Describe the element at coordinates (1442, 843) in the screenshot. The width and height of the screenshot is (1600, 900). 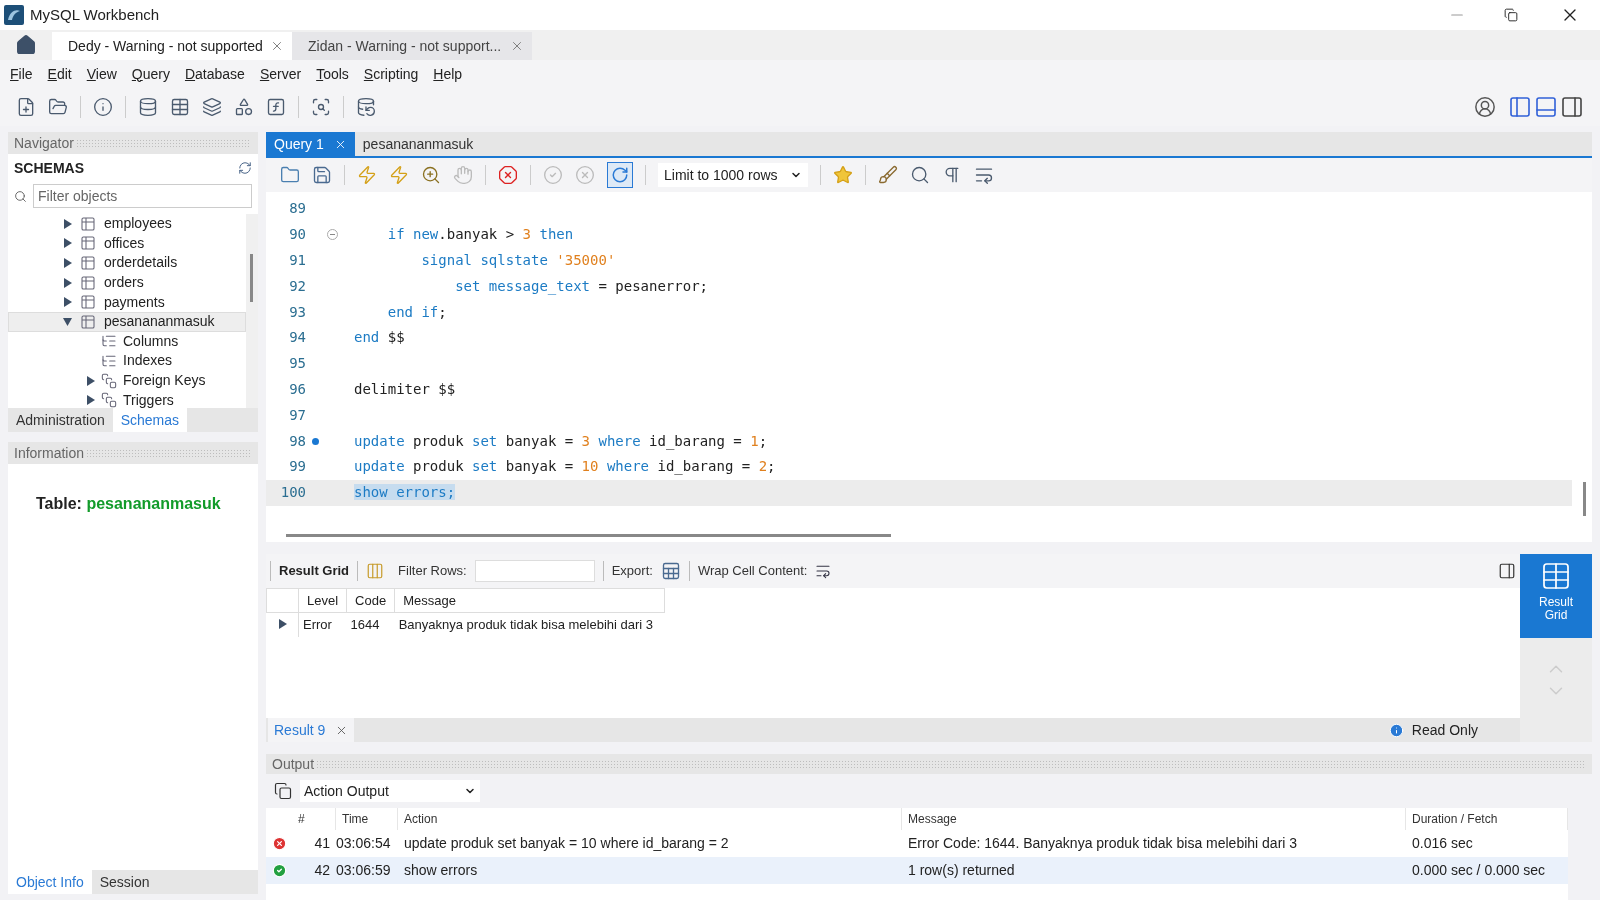
I see `table-cell-text: 0.016 sec` at that location.